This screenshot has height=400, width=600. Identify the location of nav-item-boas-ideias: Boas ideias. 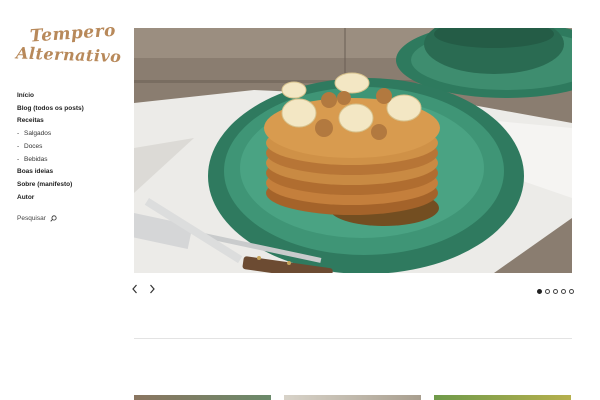
(50, 172).